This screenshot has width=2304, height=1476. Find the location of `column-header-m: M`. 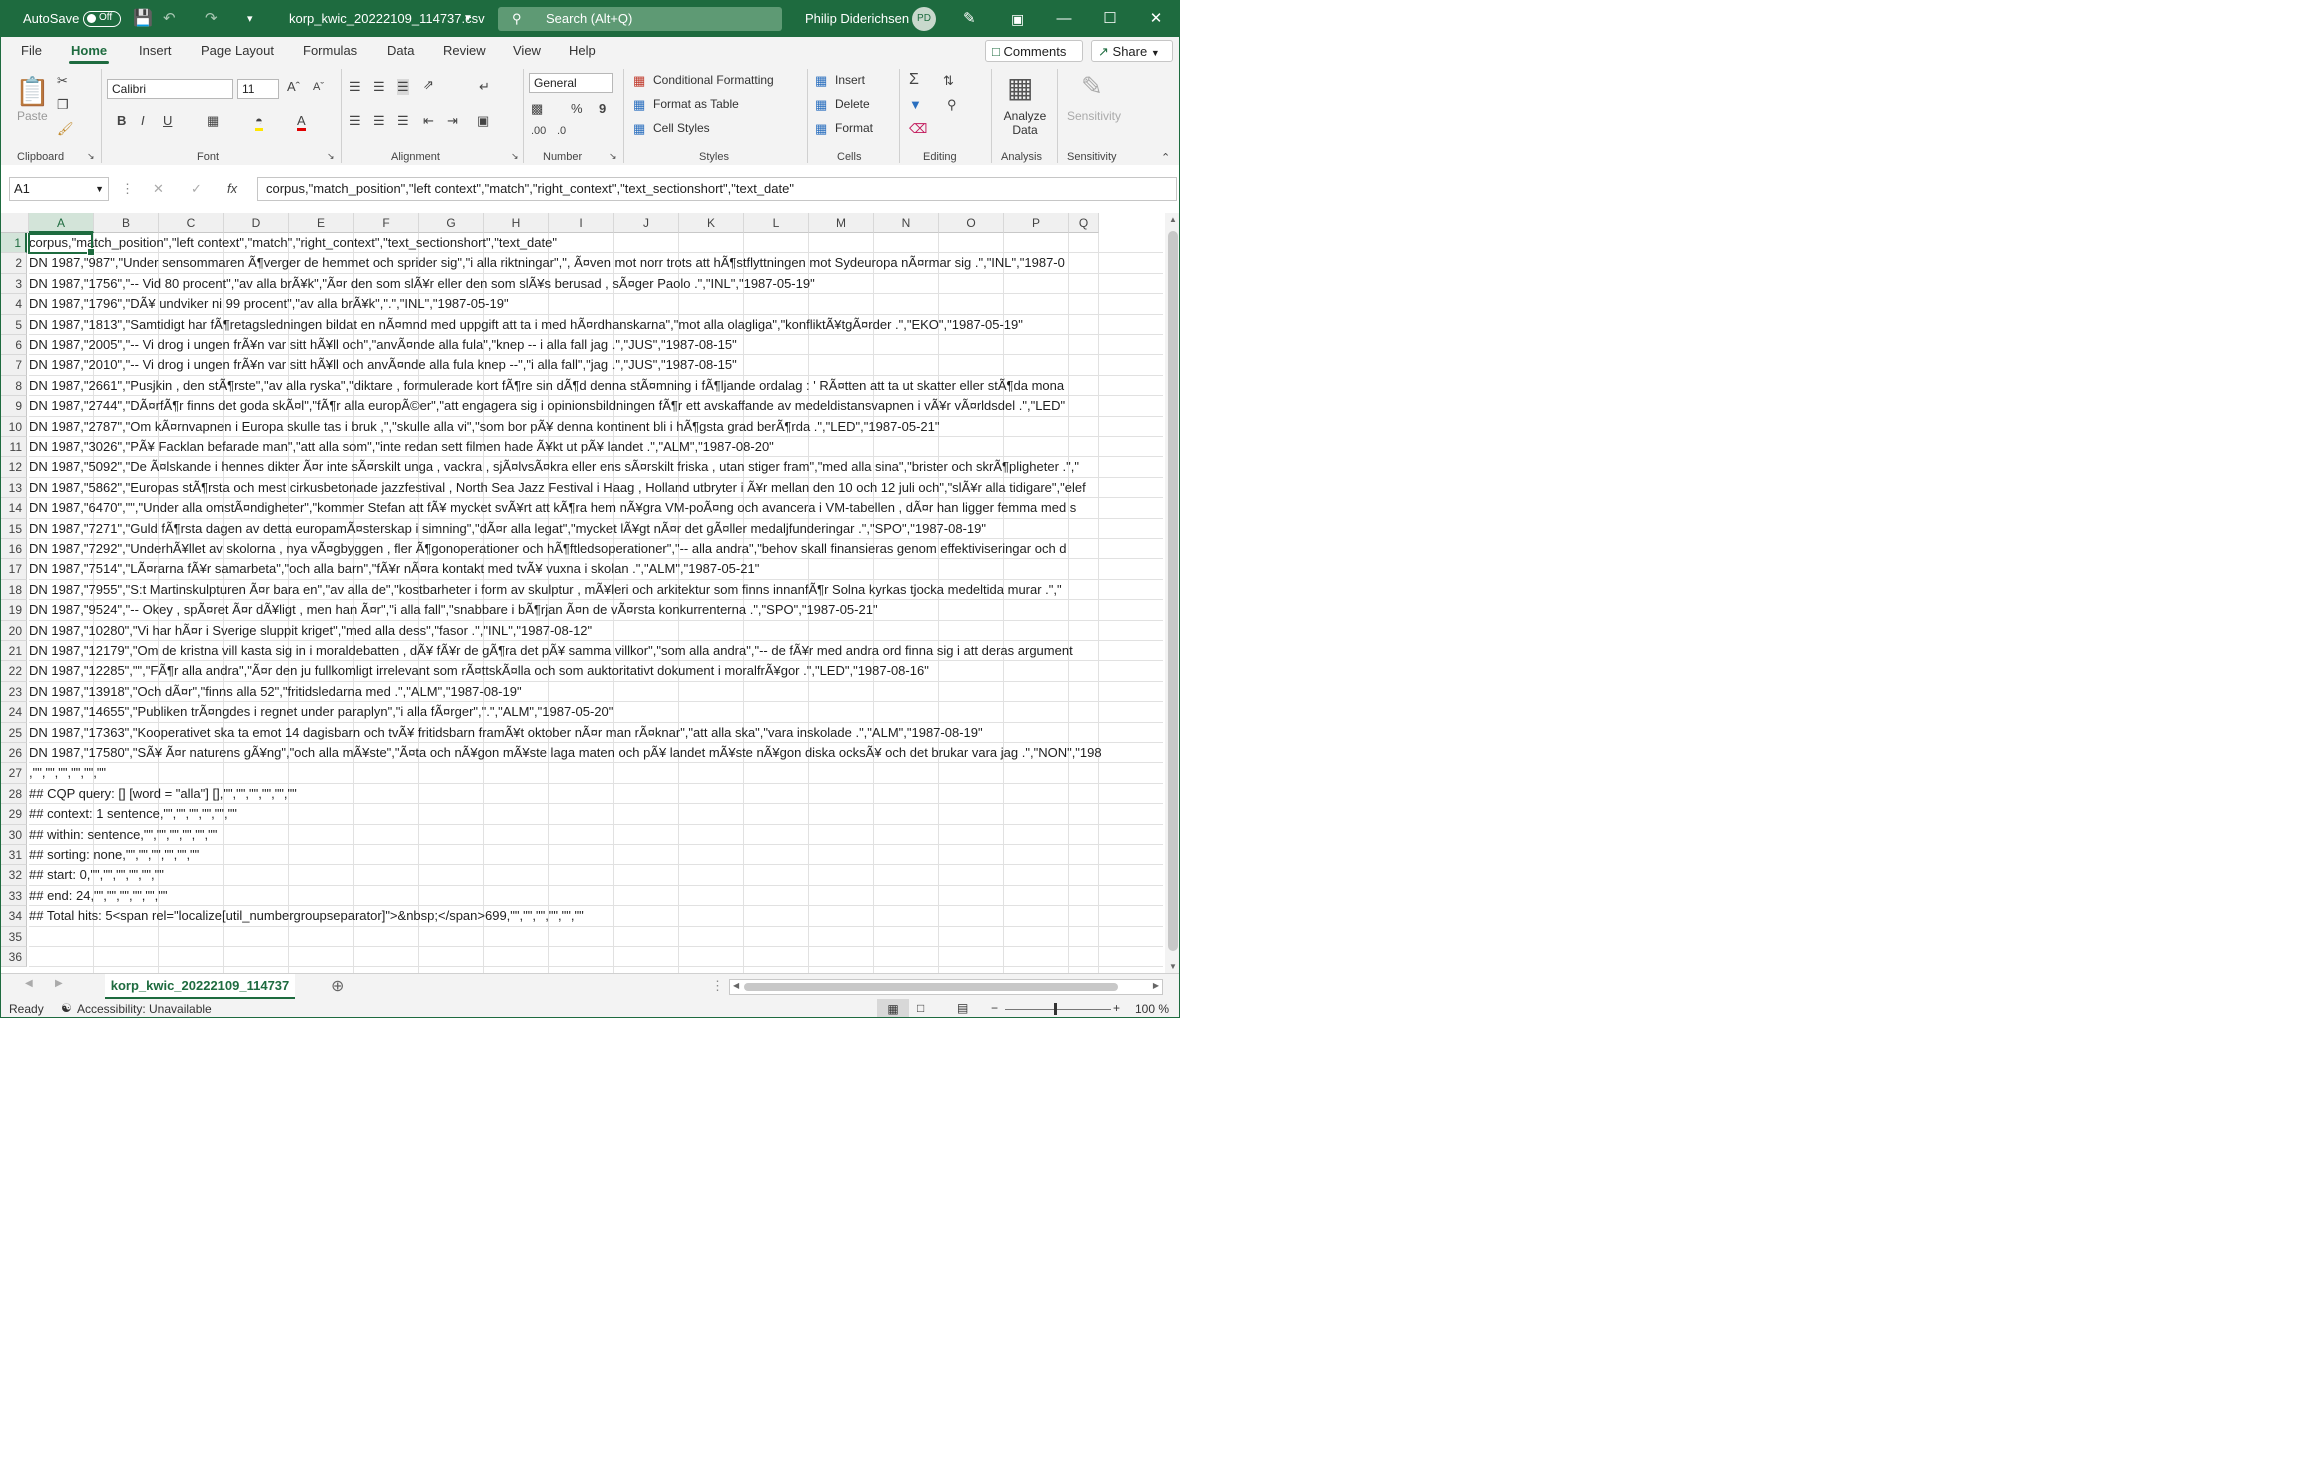

column-header-m: M is located at coordinates (841, 223).